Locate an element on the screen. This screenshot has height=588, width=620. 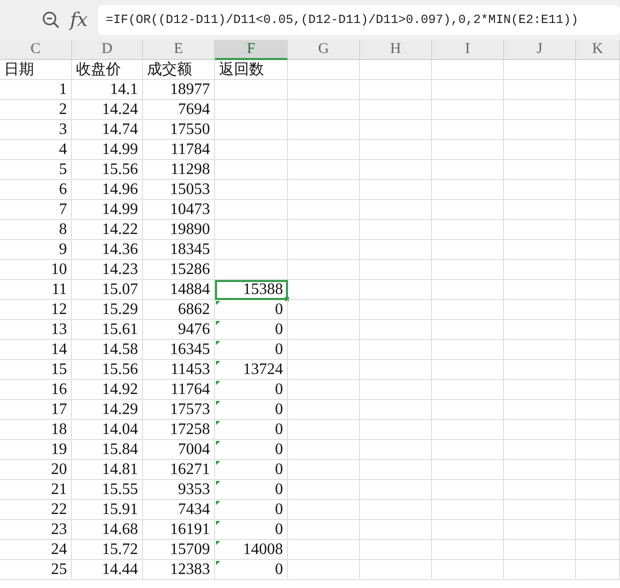
table-cell: 14008 is located at coordinates (251, 550).